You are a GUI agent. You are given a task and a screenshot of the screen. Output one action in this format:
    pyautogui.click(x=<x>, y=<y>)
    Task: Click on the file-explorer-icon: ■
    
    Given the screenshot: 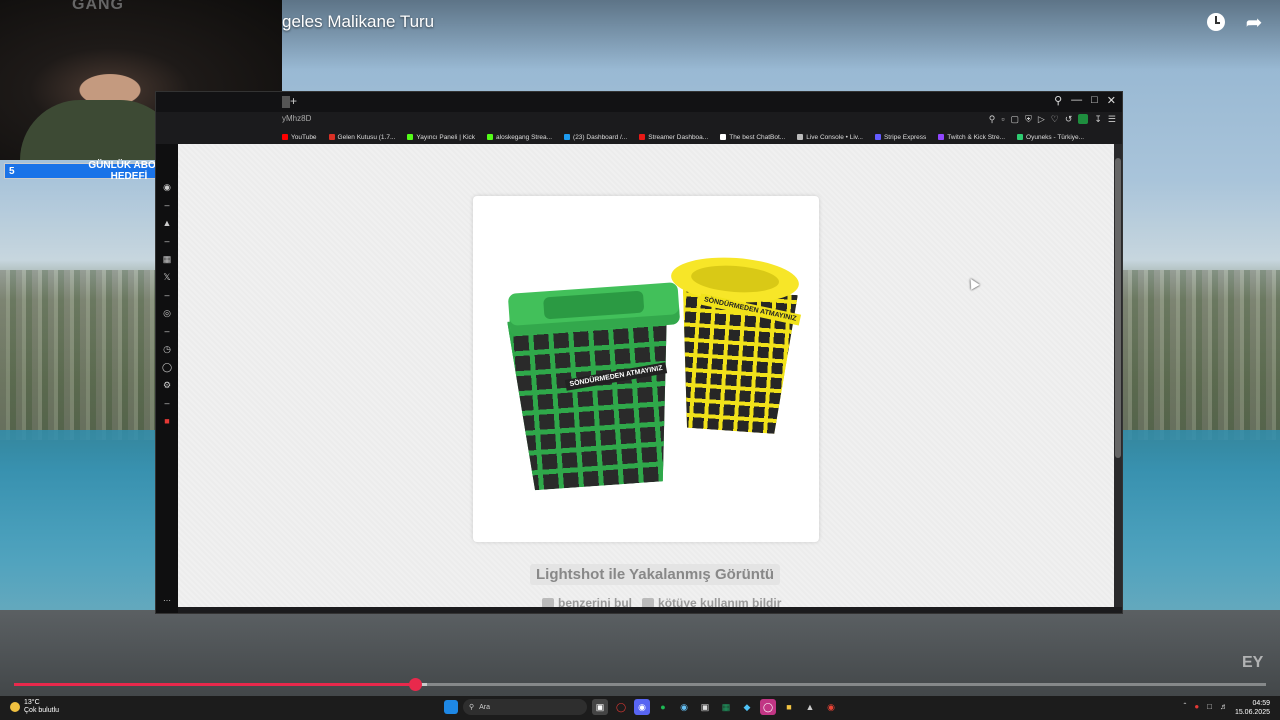 What is the action you would take?
    pyautogui.click(x=789, y=707)
    